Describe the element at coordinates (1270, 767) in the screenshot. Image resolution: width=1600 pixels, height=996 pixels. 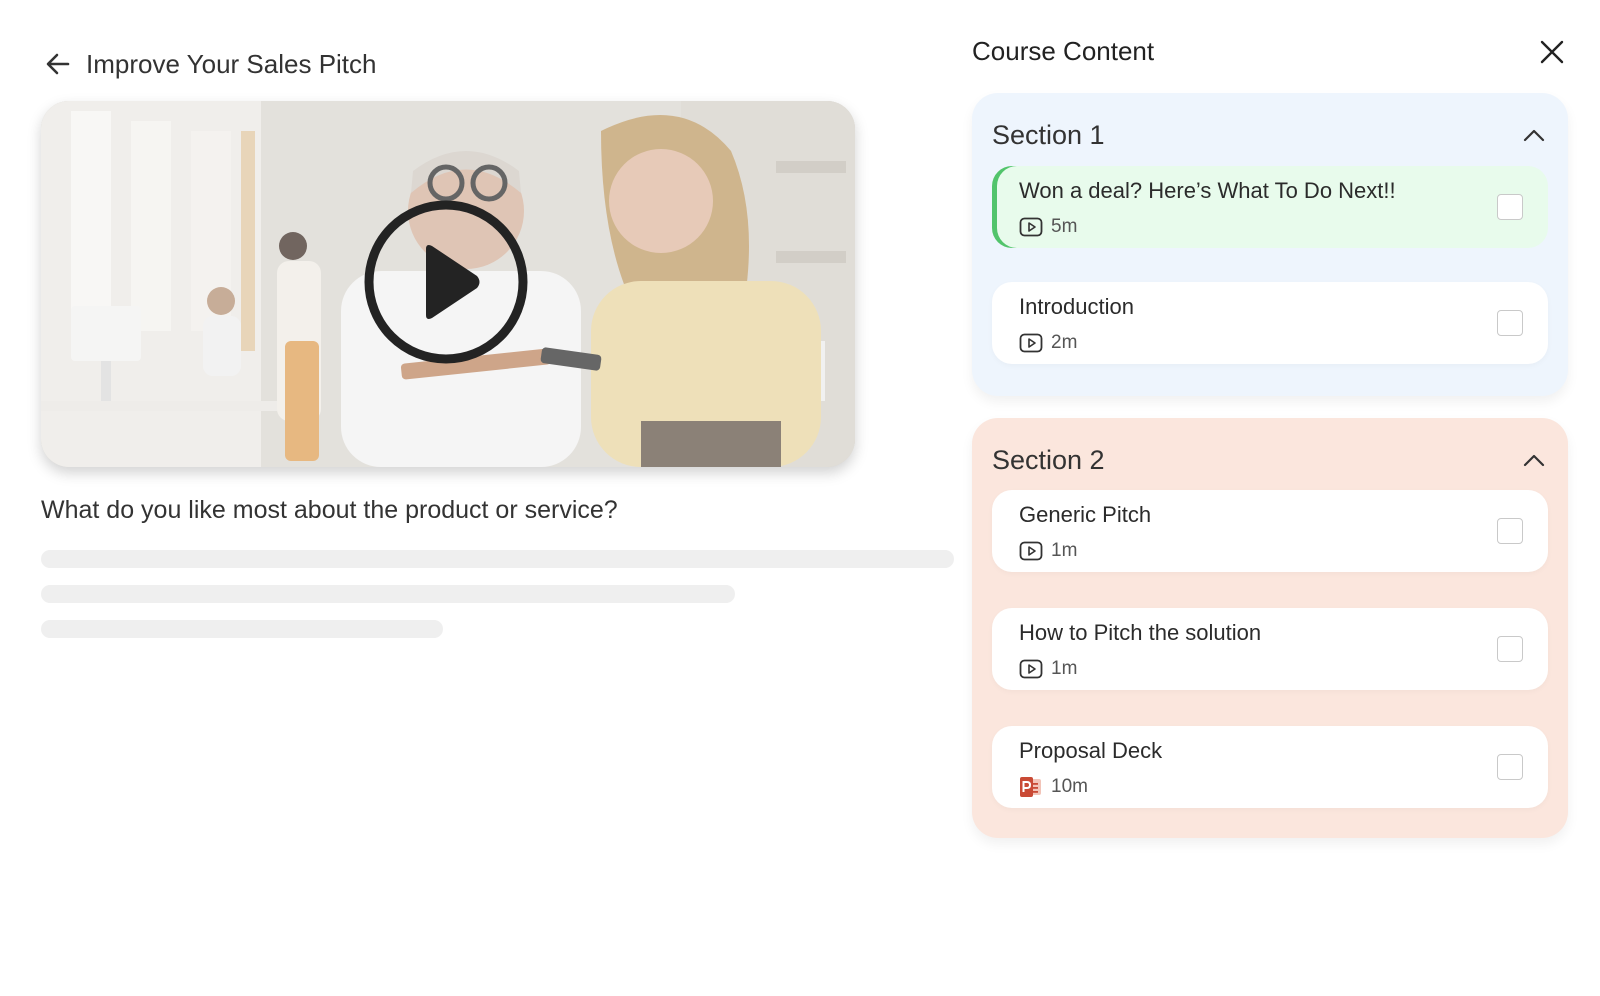
I see `lesson-item: Proposal Deck 10m` at that location.